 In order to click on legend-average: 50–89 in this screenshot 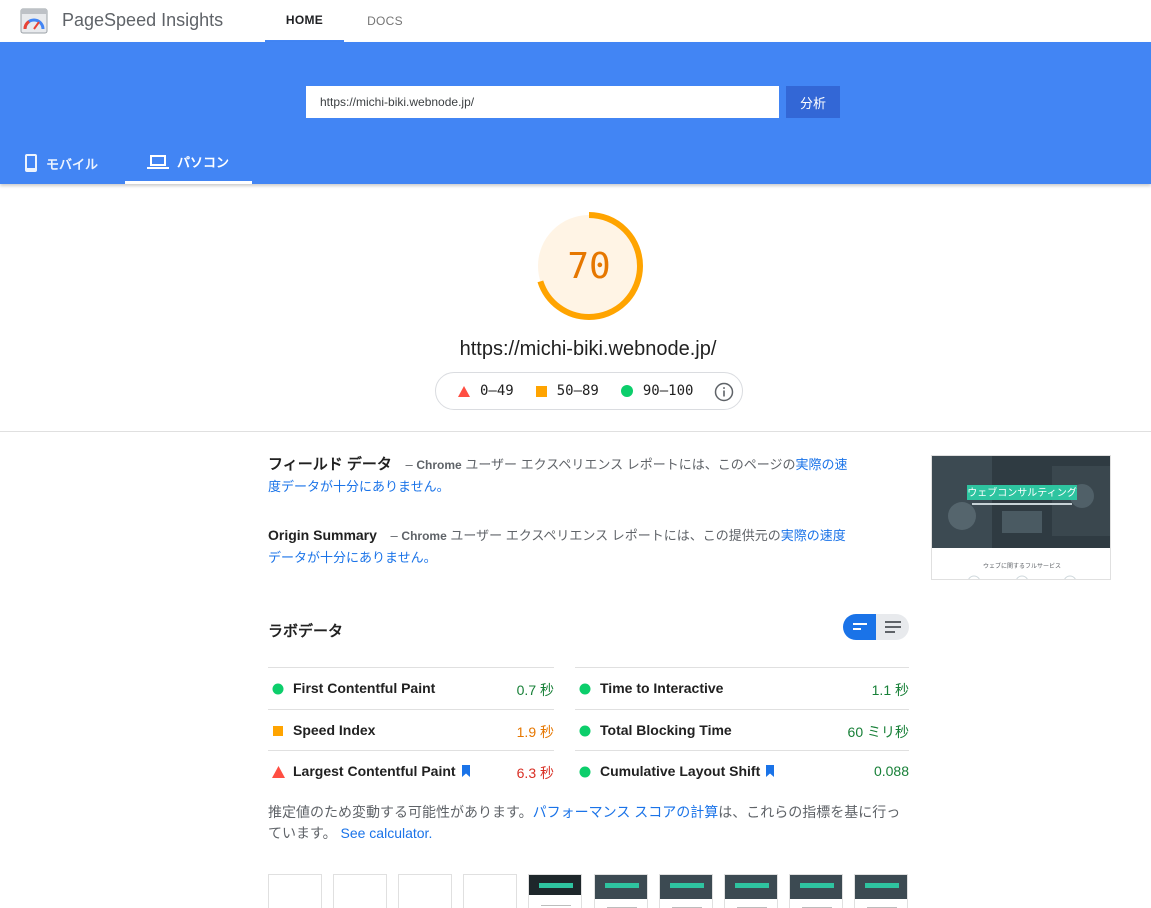, I will do `click(567, 391)`.